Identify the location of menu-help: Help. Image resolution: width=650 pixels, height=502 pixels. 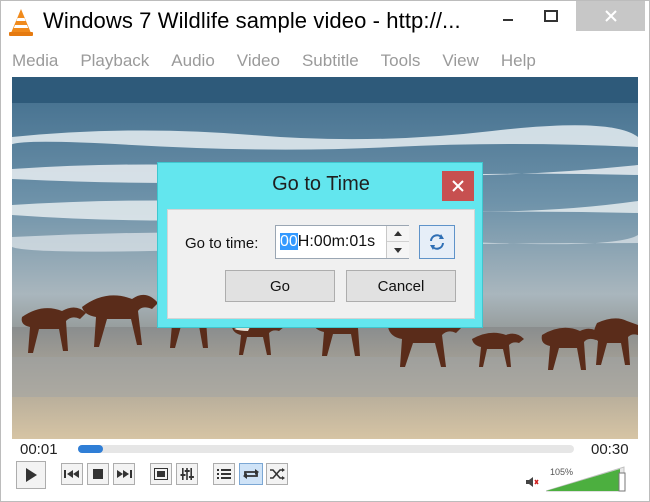
(518, 61).